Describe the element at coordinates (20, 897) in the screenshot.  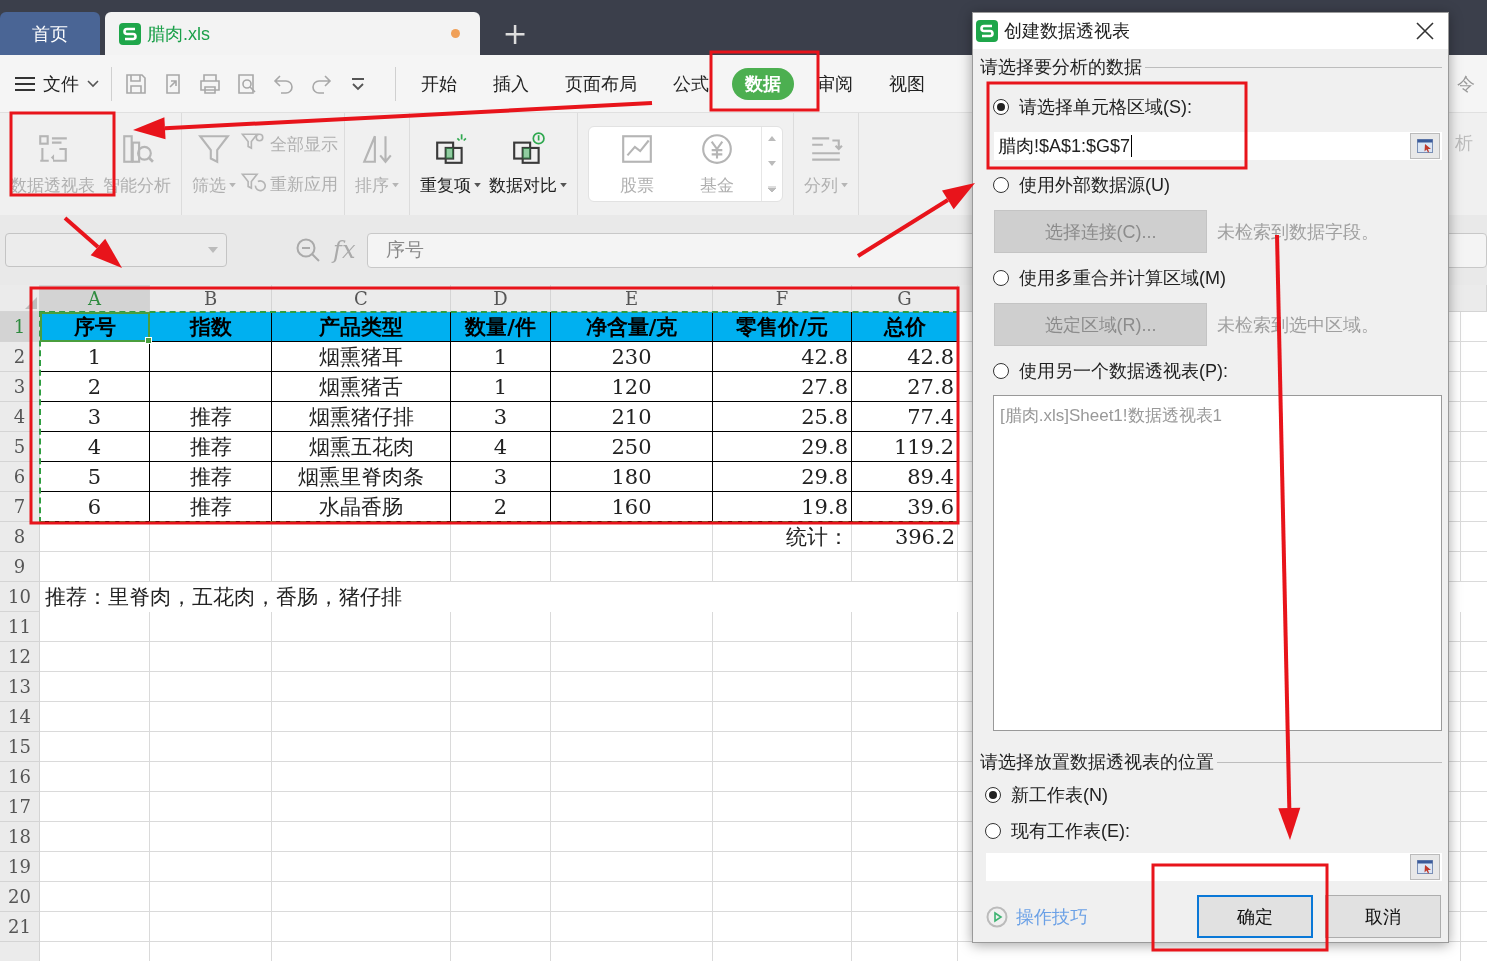
I see `row-header: 20` at that location.